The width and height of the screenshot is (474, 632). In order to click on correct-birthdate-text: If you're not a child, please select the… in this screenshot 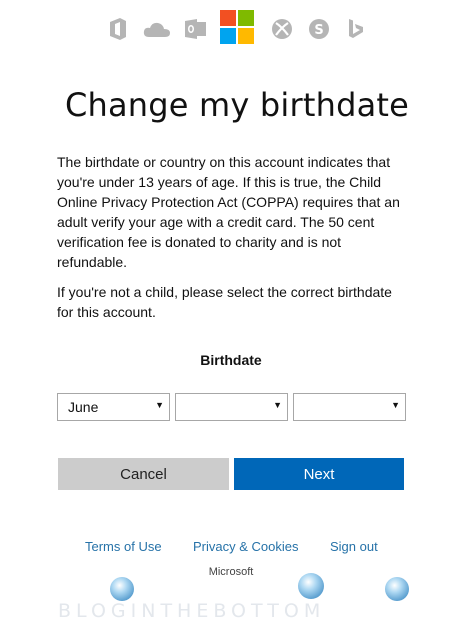, I will do `click(224, 302)`.